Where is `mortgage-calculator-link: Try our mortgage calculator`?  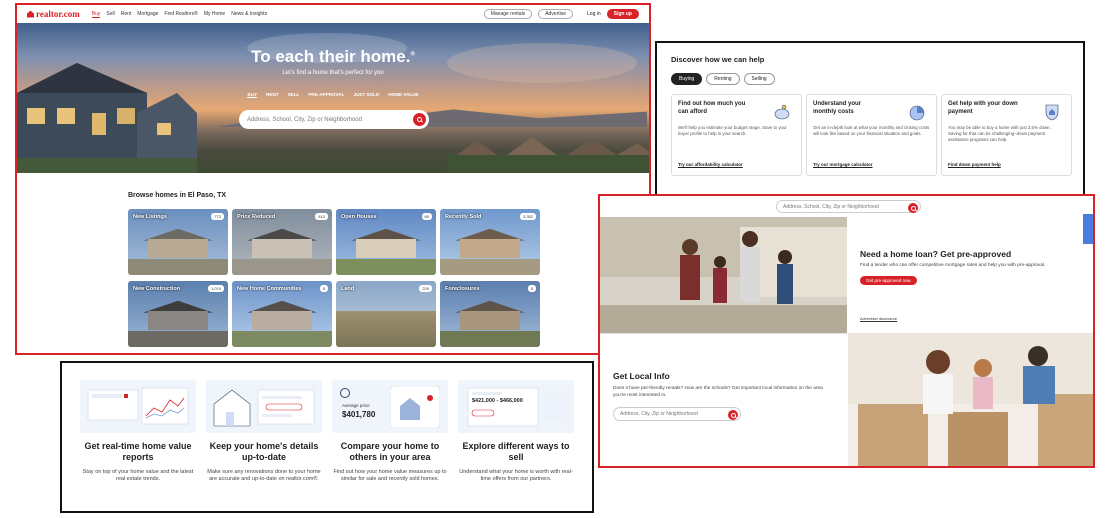 mortgage-calculator-link: Try our mortgage calculator is located at coordinates (843, 164).